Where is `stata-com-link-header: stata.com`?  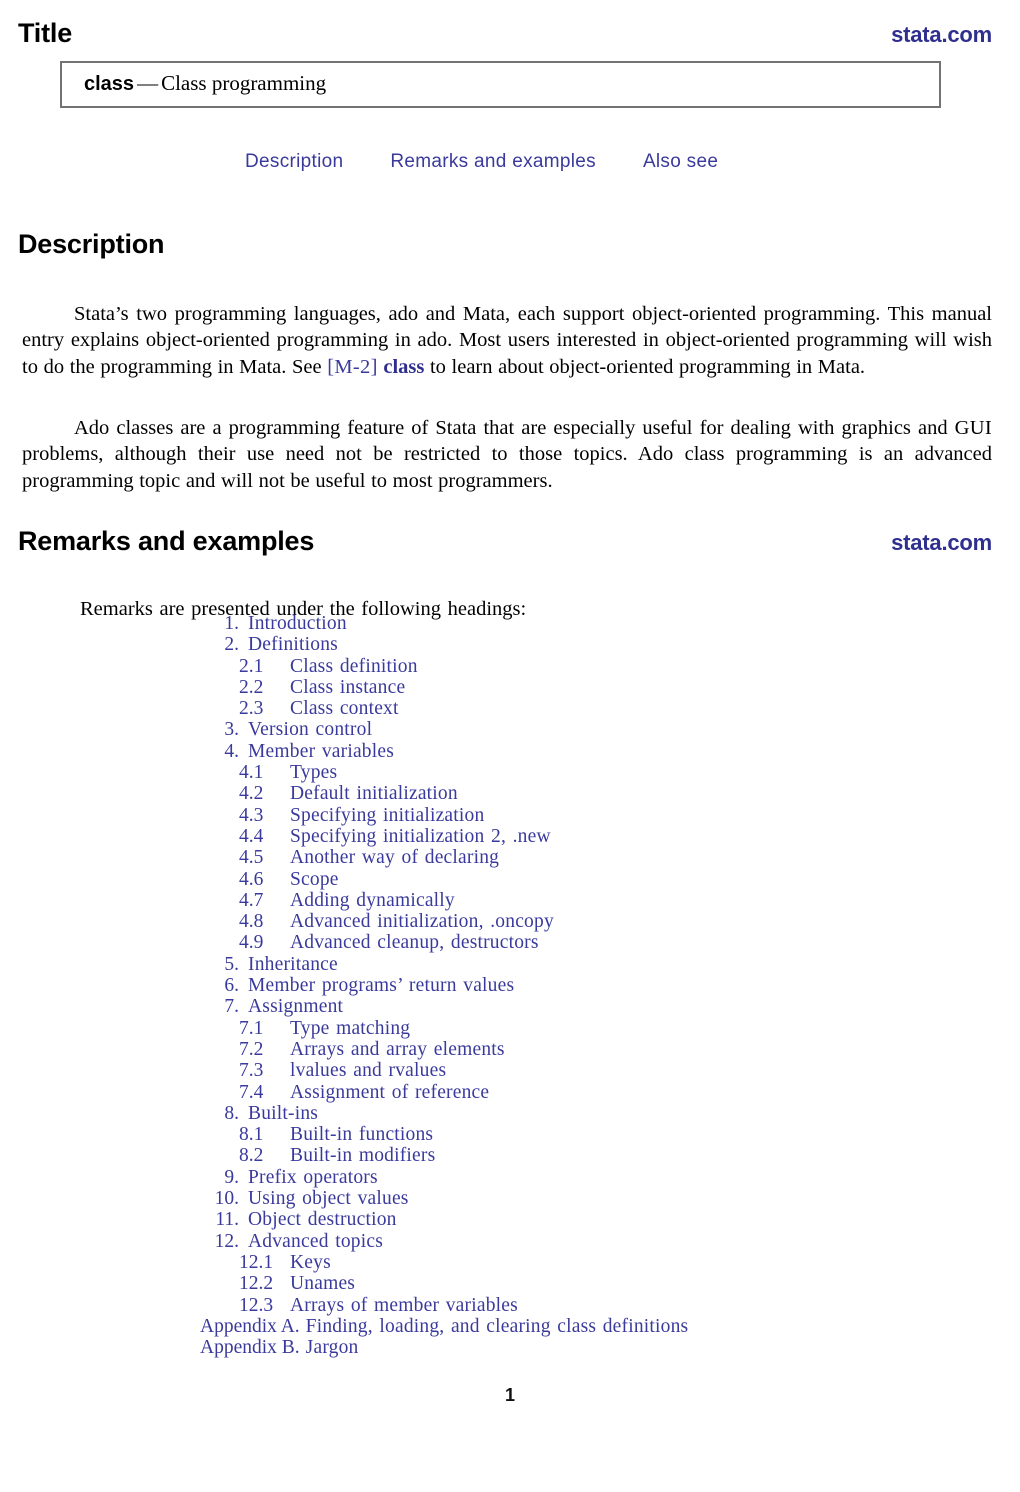 stata-com-link-header: stata.com is located at coordinates (941, 35).